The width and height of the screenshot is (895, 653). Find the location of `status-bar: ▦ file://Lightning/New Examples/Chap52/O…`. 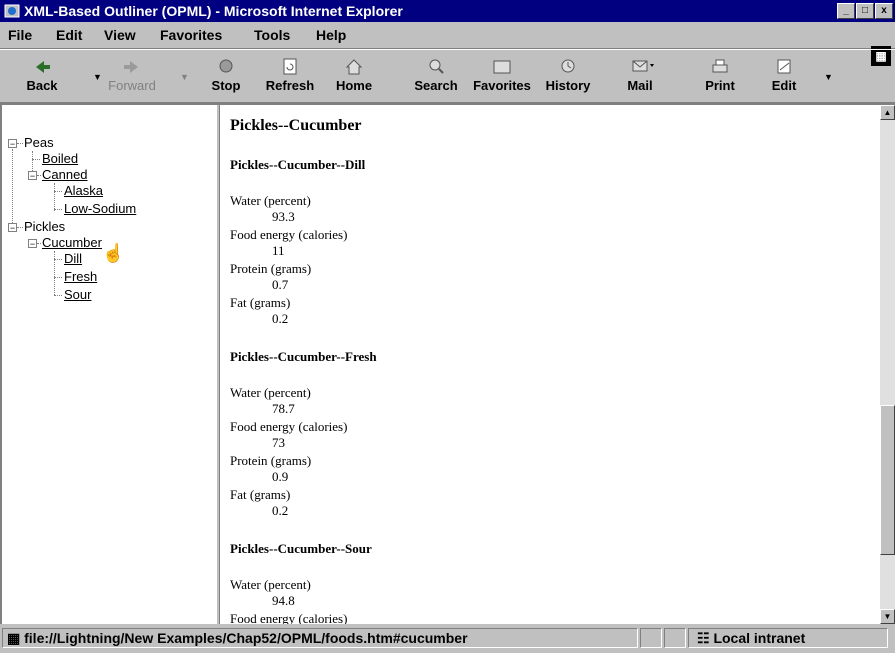

status-bar: ▦ file://Lightning/New Examples/Chap52/O… is located at coordinates (447, 639).